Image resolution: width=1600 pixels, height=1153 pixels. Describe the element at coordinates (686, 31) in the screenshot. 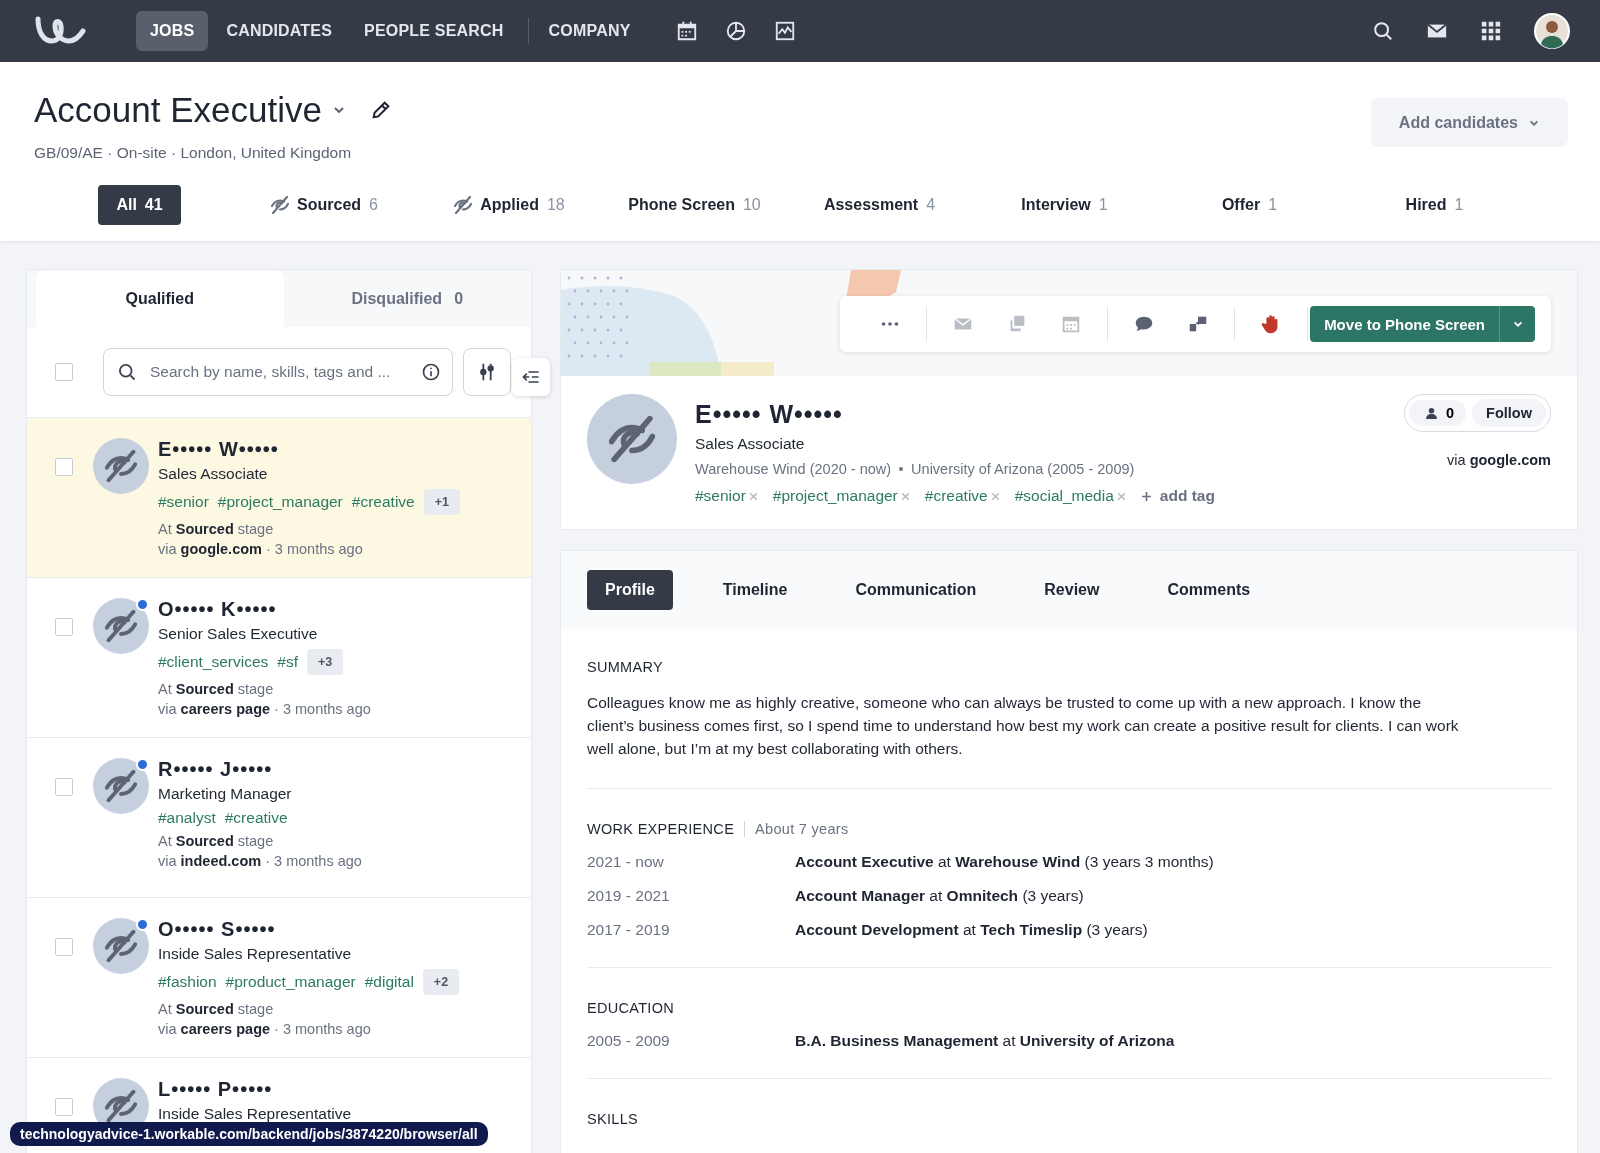

I see `calendar-icon` at that location.